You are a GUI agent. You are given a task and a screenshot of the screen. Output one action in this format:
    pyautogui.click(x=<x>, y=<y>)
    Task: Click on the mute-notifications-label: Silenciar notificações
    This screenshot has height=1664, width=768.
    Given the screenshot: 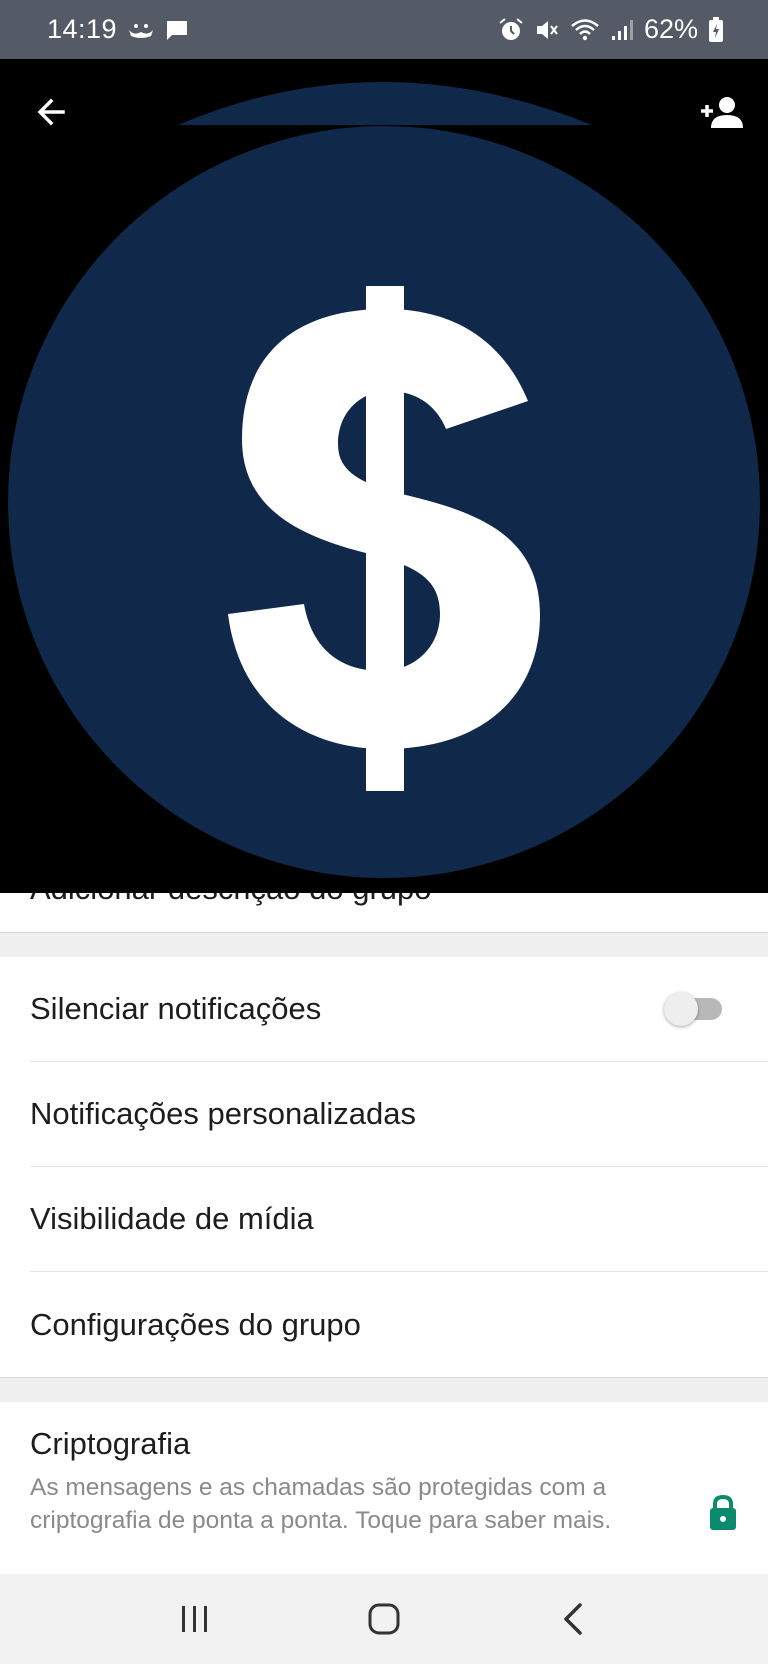 What is the action you would take?
    pyautogui.click(x=176, y=1008)
    